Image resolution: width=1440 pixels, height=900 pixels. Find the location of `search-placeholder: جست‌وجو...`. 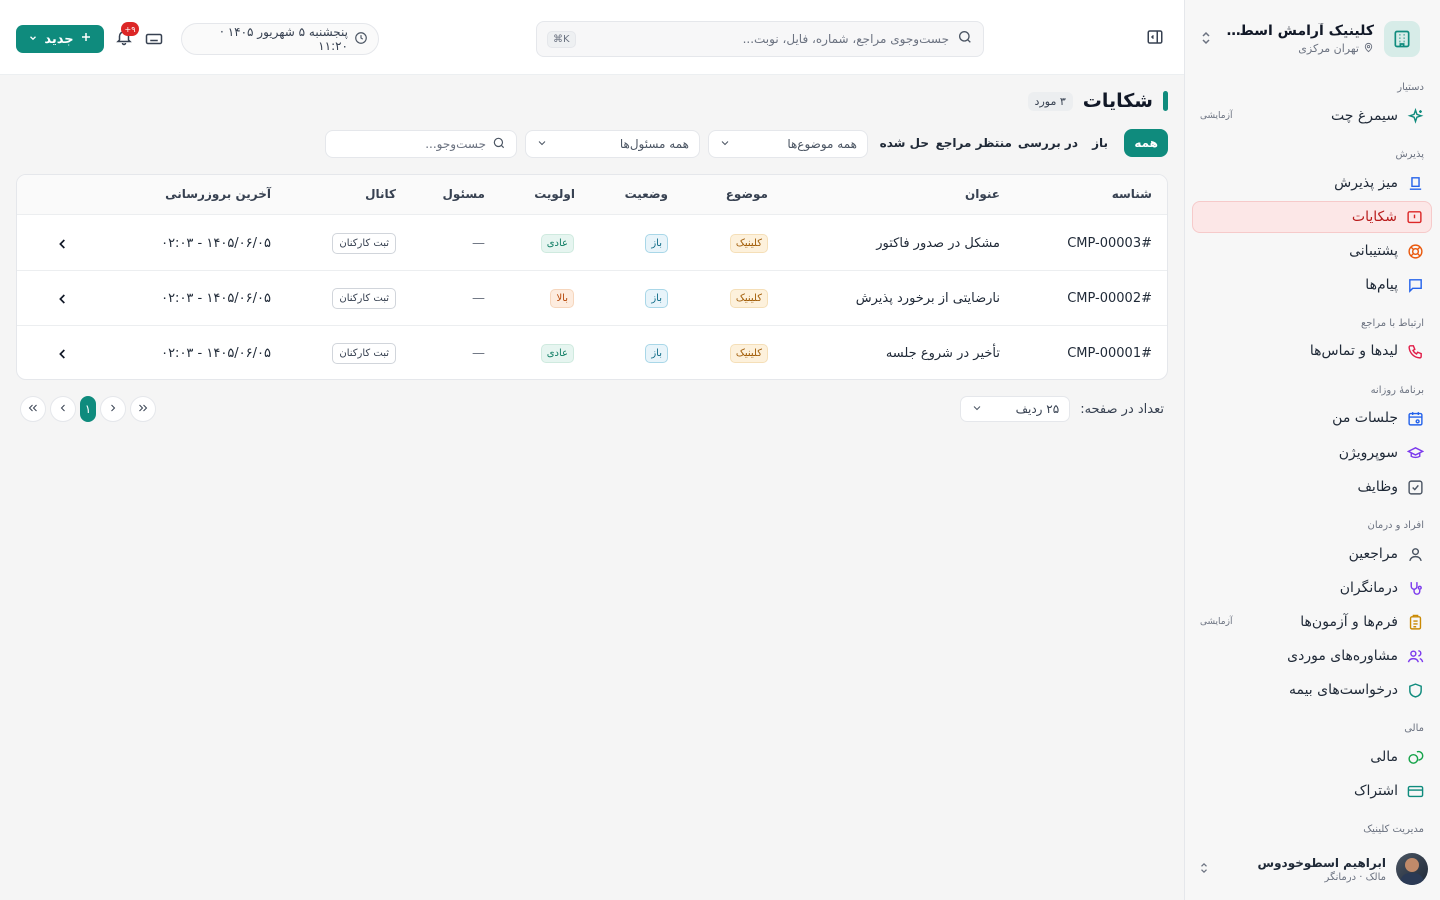

search-placeholder: جست‌وجو... is located at coordinates (455, 144).